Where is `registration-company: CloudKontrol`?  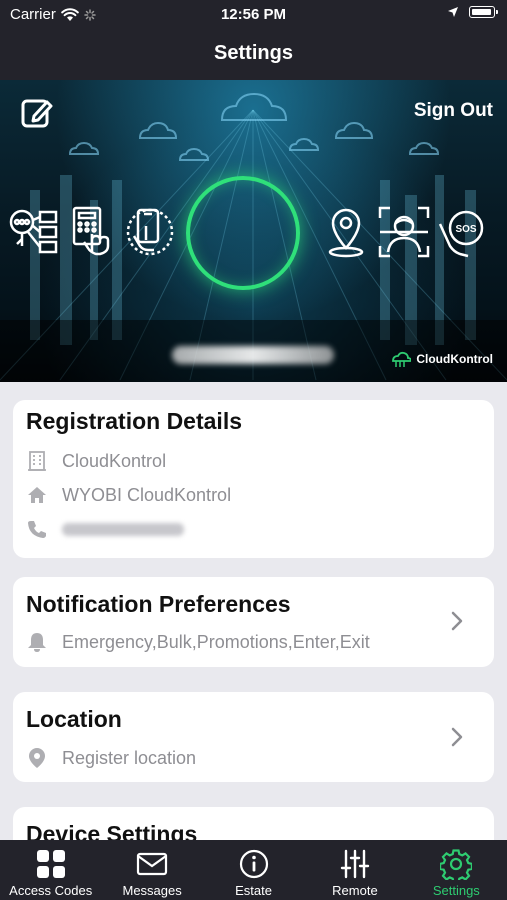 registration-company: CloudKontrol is located at coordinates (114, 460).